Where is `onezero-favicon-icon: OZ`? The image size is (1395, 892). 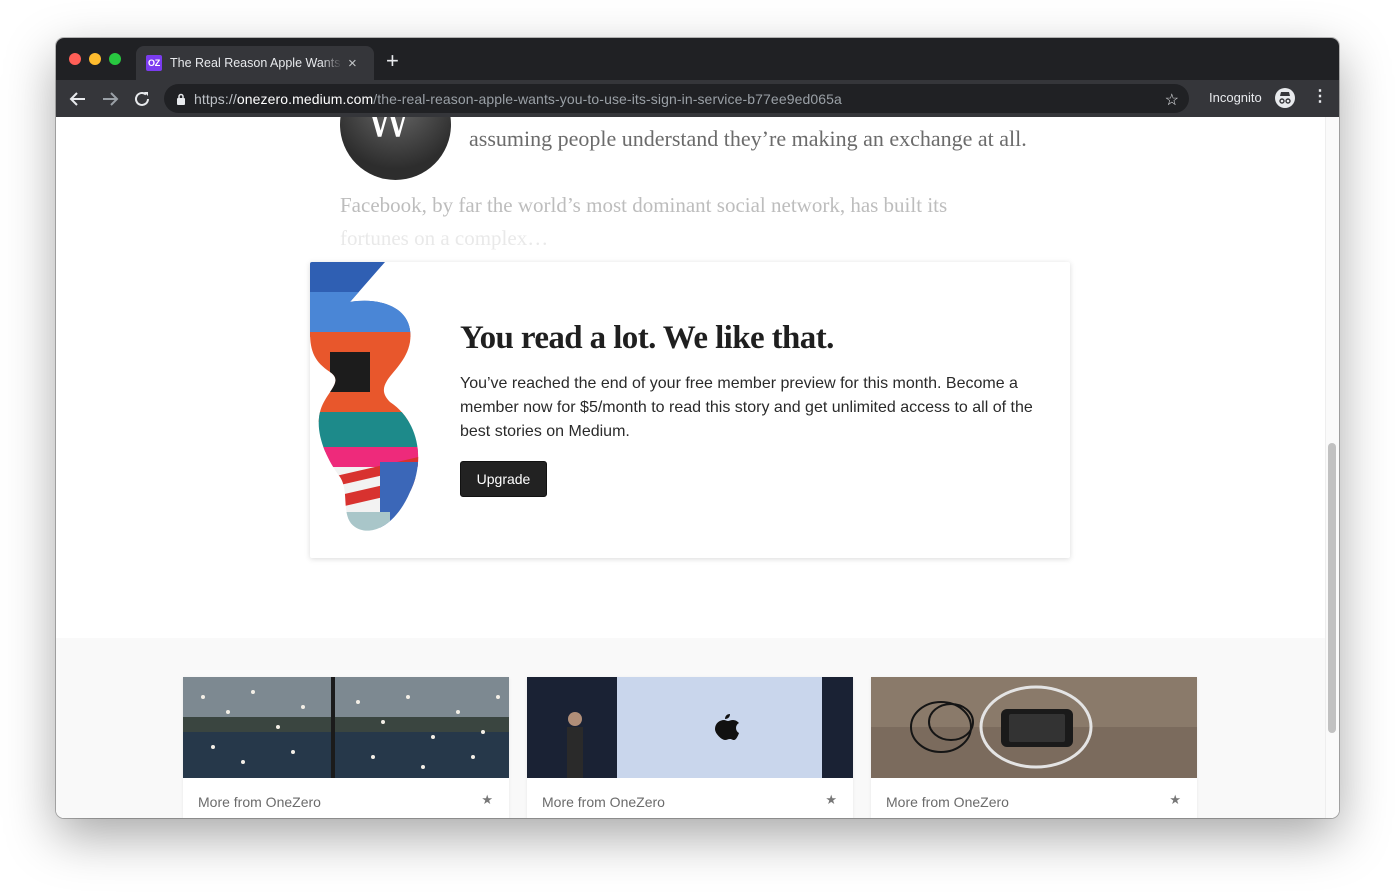 onezero-favicon-icon: OZ is located at coordinates (154, 63).